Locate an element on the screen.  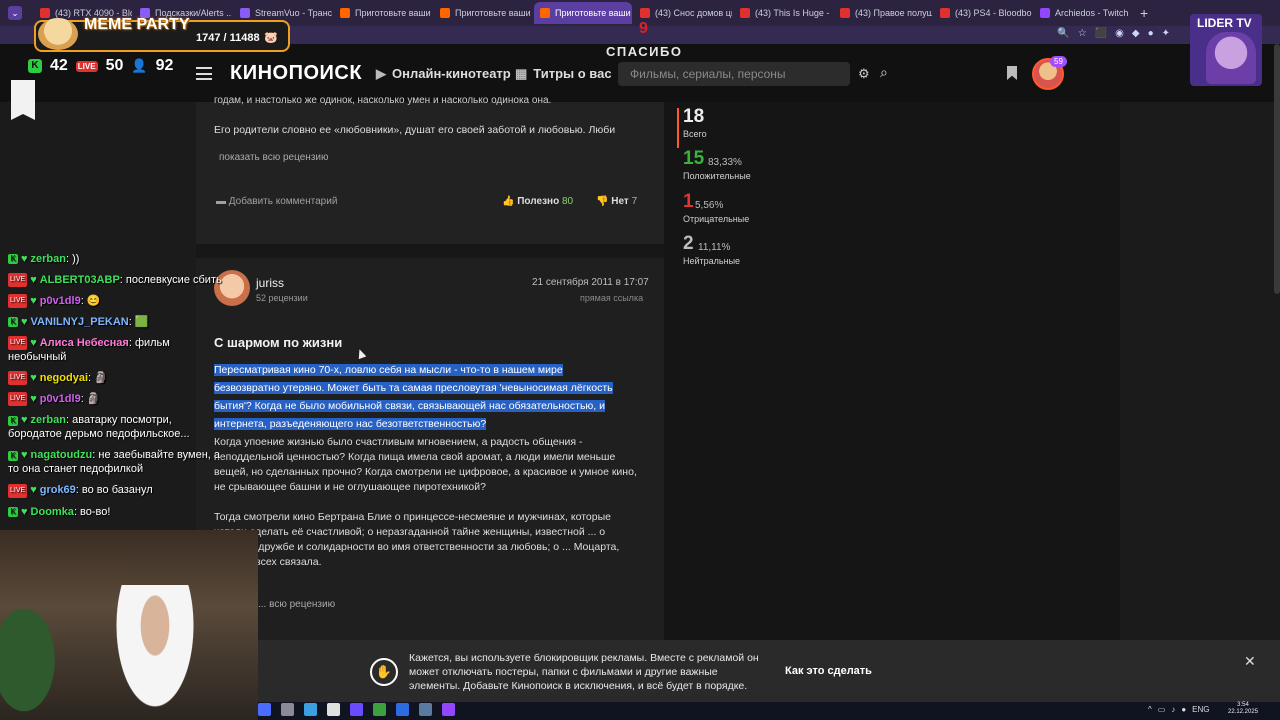
direct-link: прямая ссылка is located at coordinates (611, 298).